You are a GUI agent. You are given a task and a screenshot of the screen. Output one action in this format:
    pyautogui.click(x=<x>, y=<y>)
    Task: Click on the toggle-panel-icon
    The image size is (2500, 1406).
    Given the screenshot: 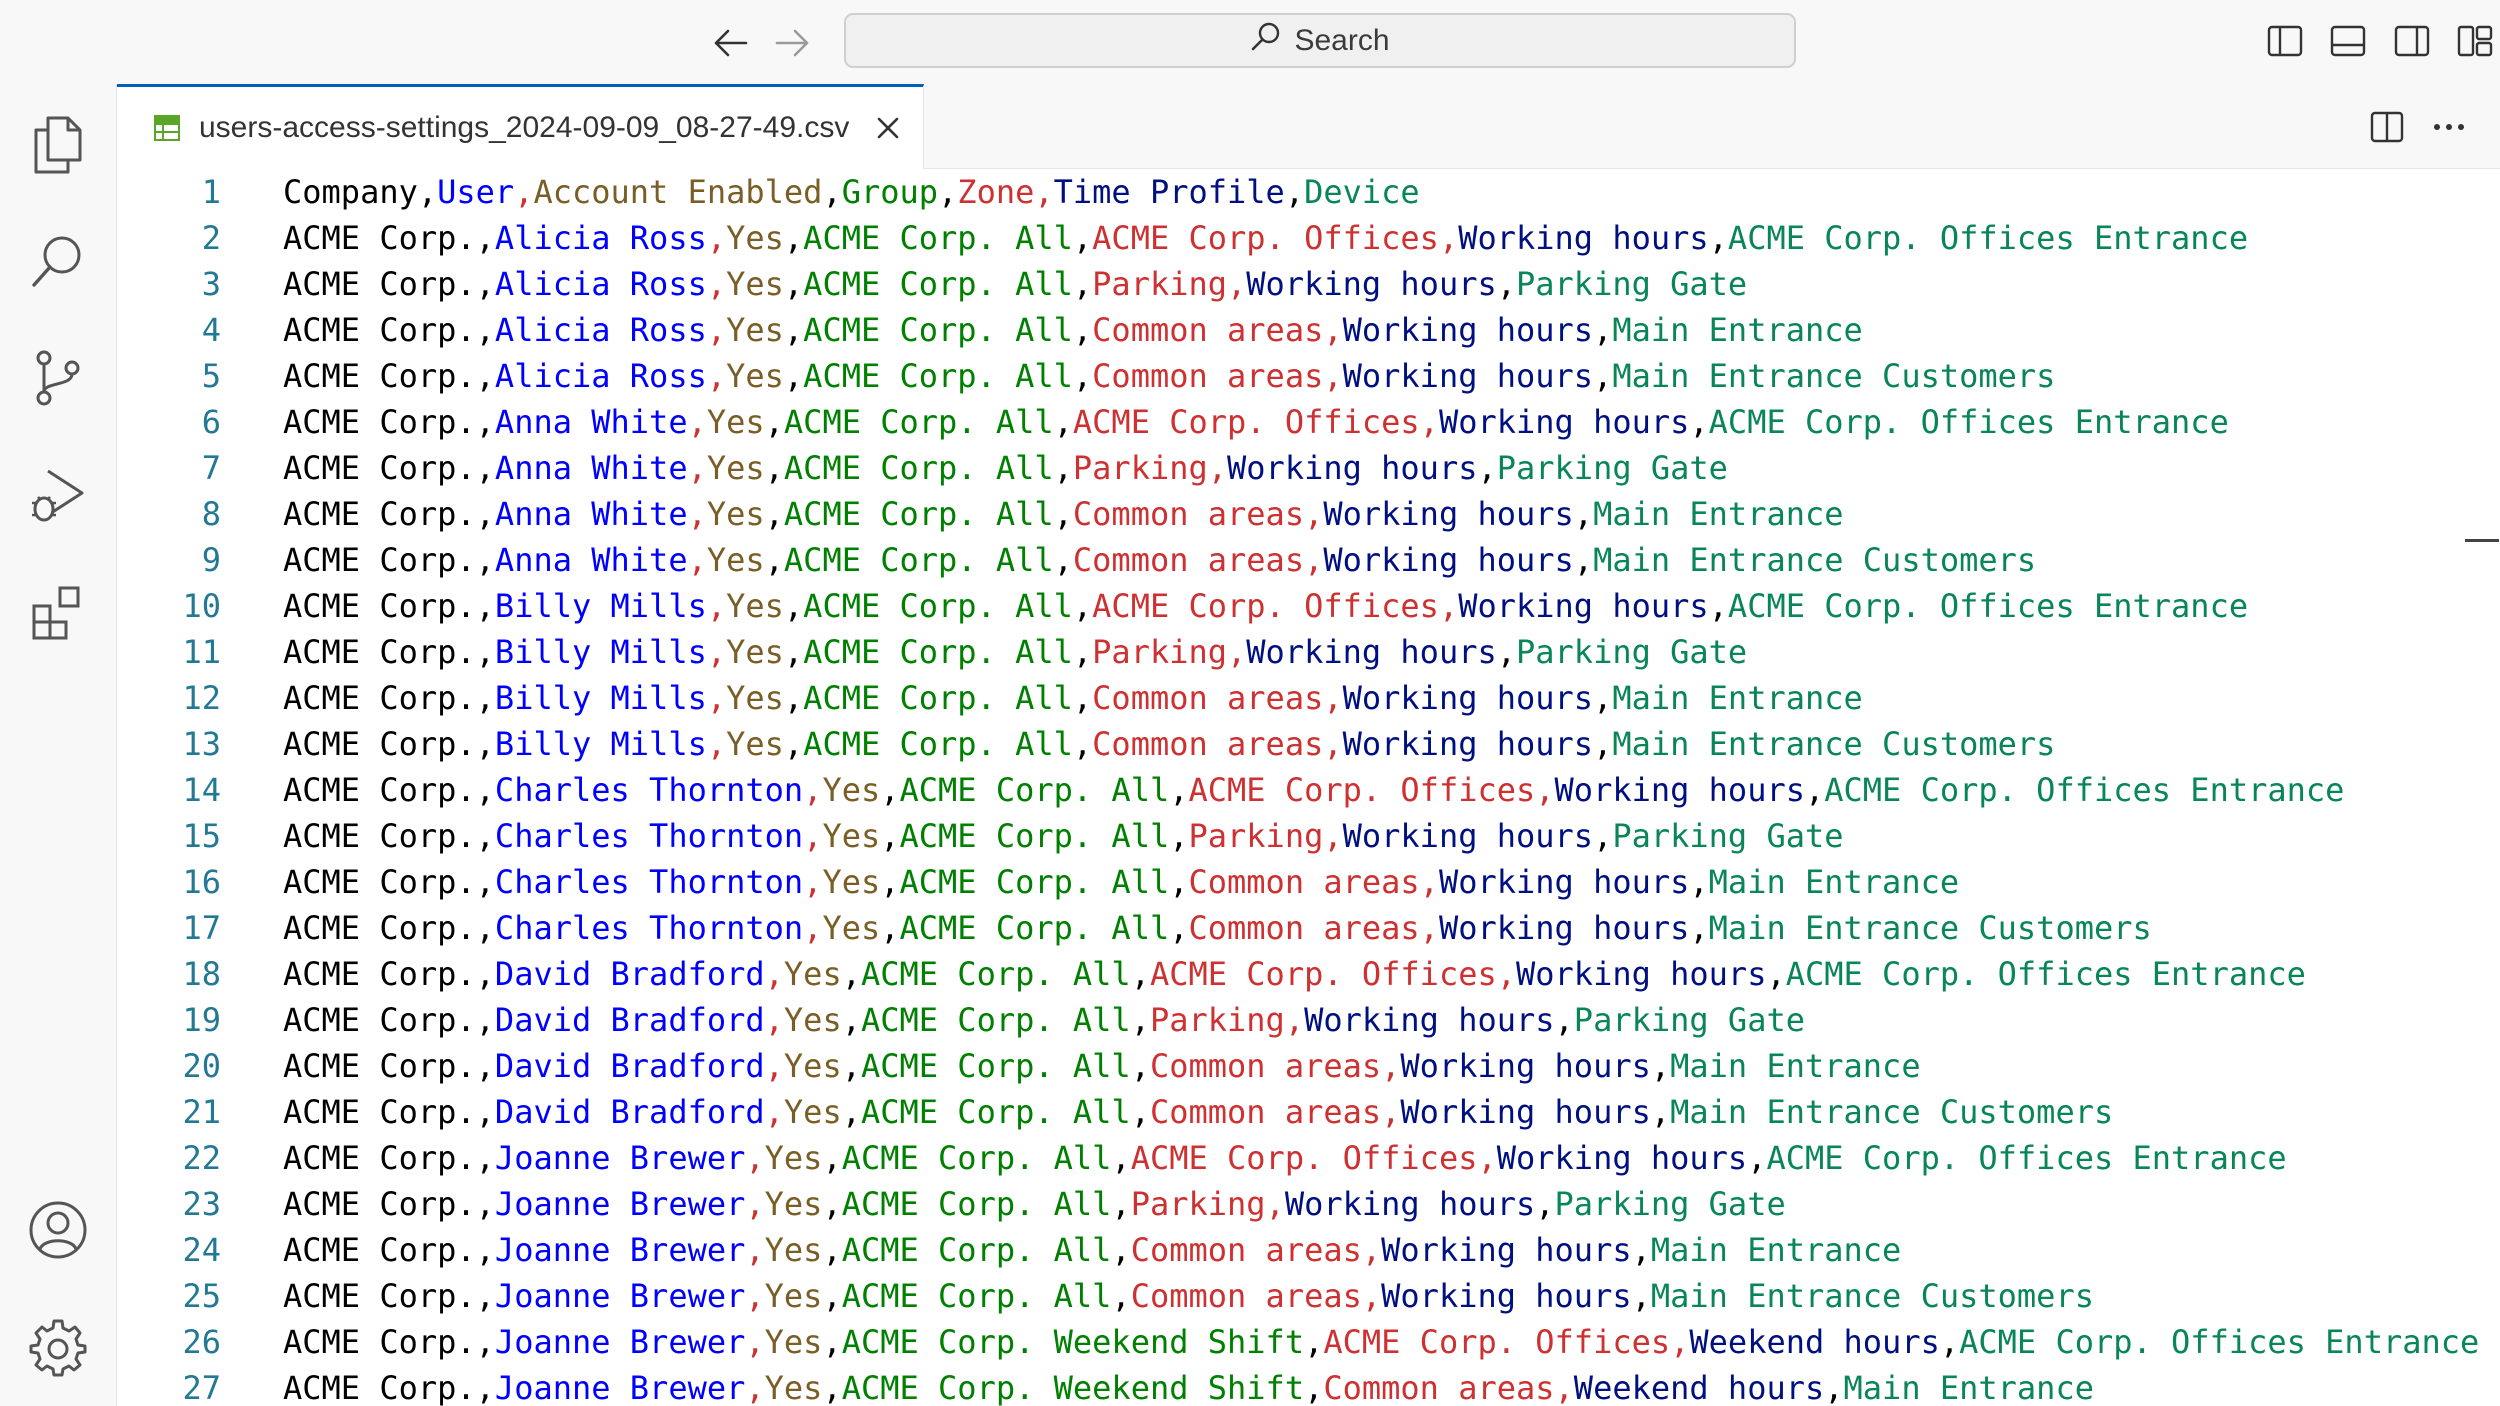 What is the action you would take?
    pyautogui.click(x=2348, y=41)
    